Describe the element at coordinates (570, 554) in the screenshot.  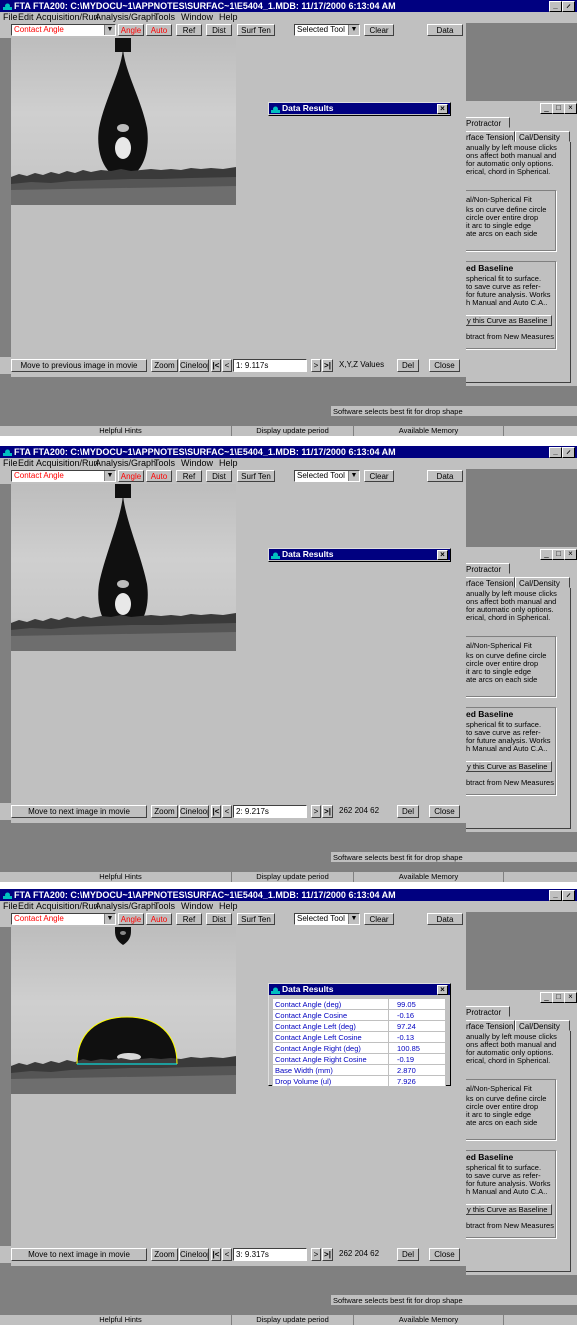
I see `close-button: ×` at that location.